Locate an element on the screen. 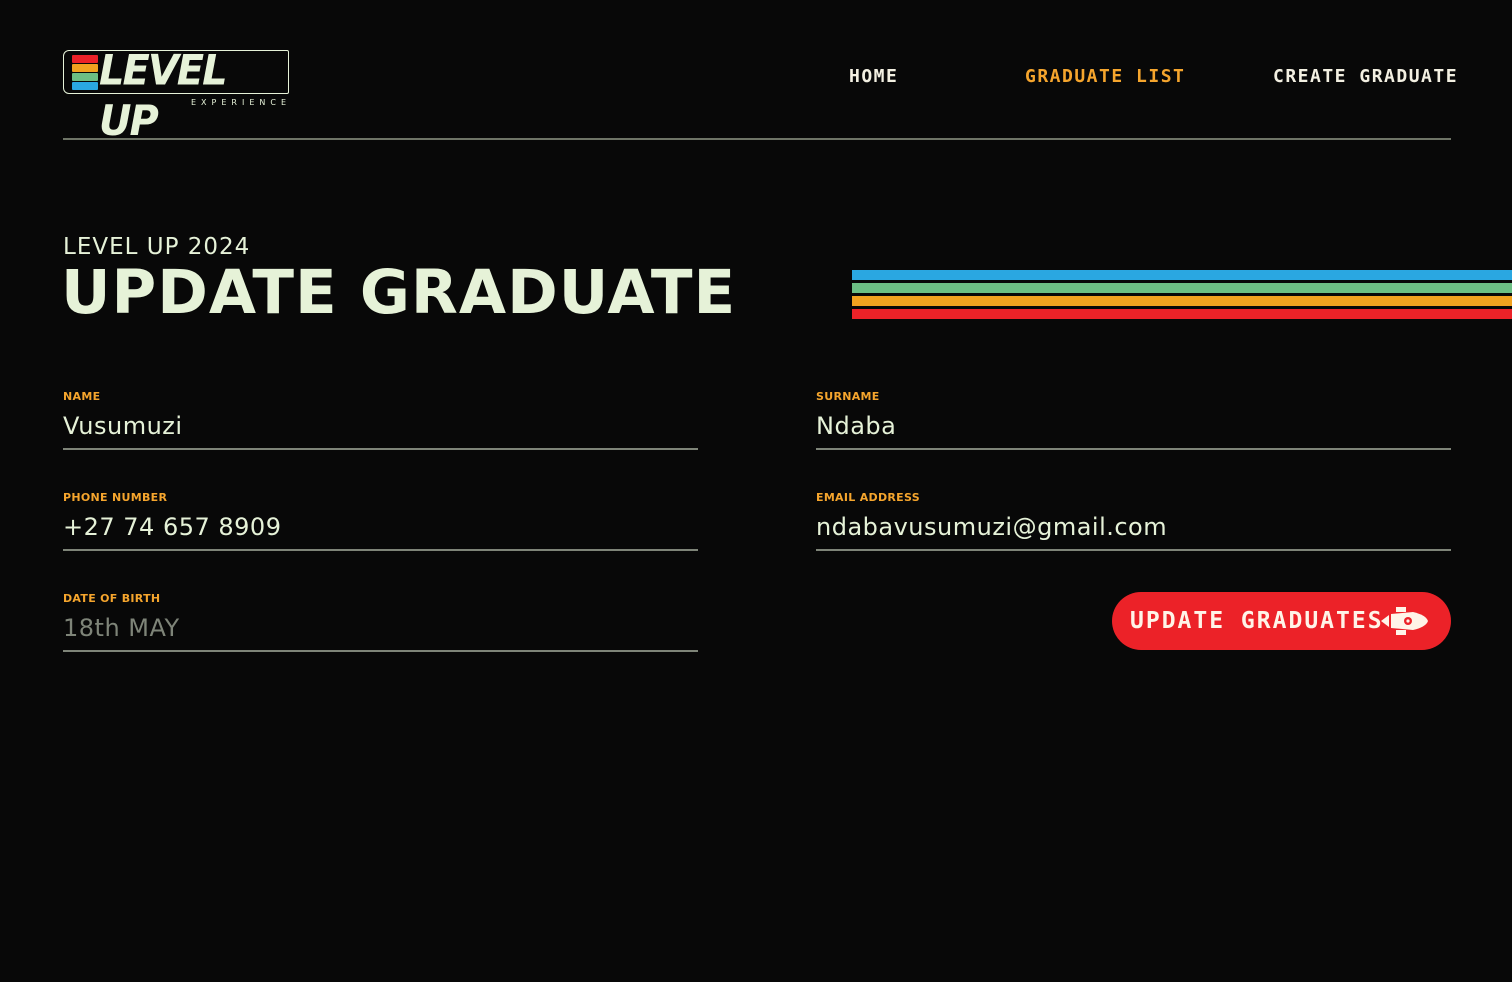 Image resolution: width=1512 pixels, height=982 pixels. surname-field-group: SURNAME is located at coordinates (1133, 420).